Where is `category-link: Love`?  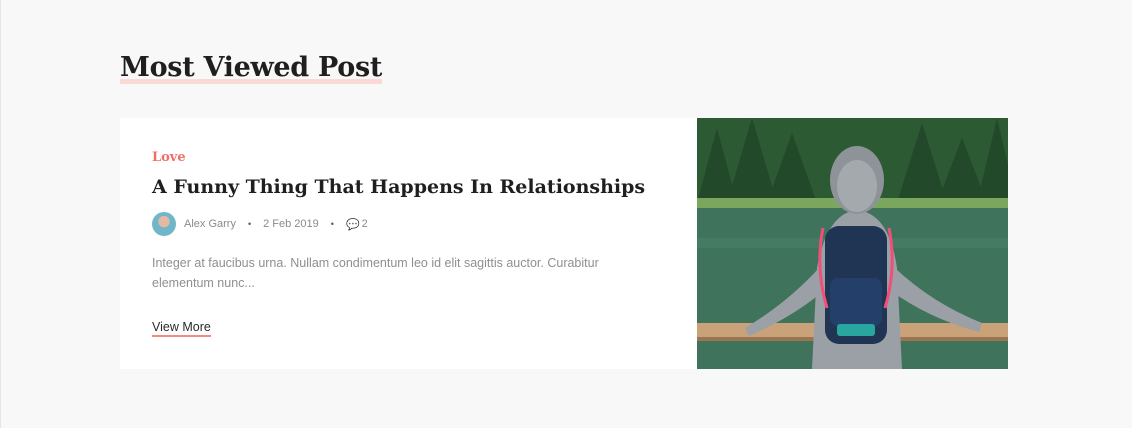 category-link: Love is located at coordinates (169, 157).